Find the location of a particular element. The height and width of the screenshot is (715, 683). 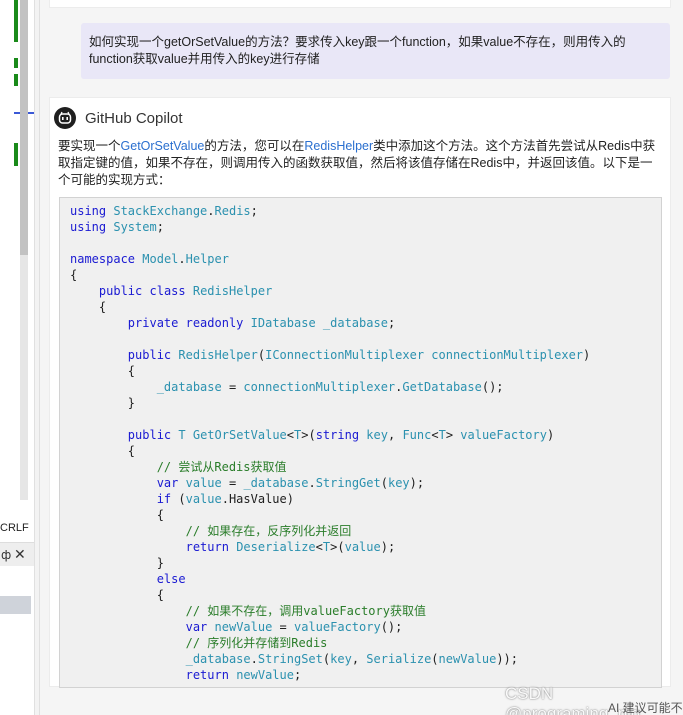

method-name-ref: GetOrSetValue is located at coordinates (163, 146).